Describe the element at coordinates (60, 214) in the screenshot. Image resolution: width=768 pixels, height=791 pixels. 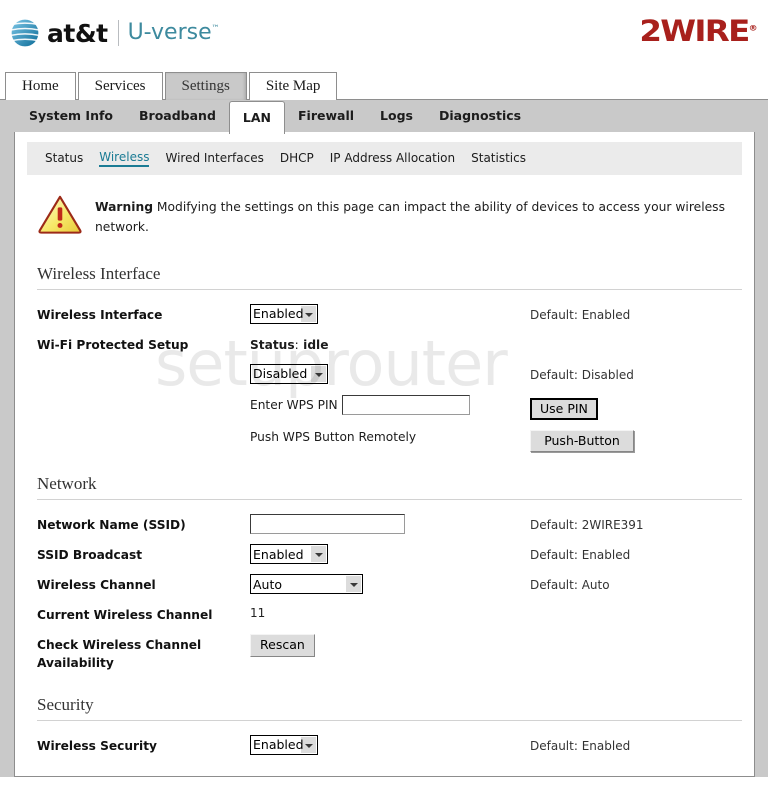
I see `warning-triangle-icon` at that location.